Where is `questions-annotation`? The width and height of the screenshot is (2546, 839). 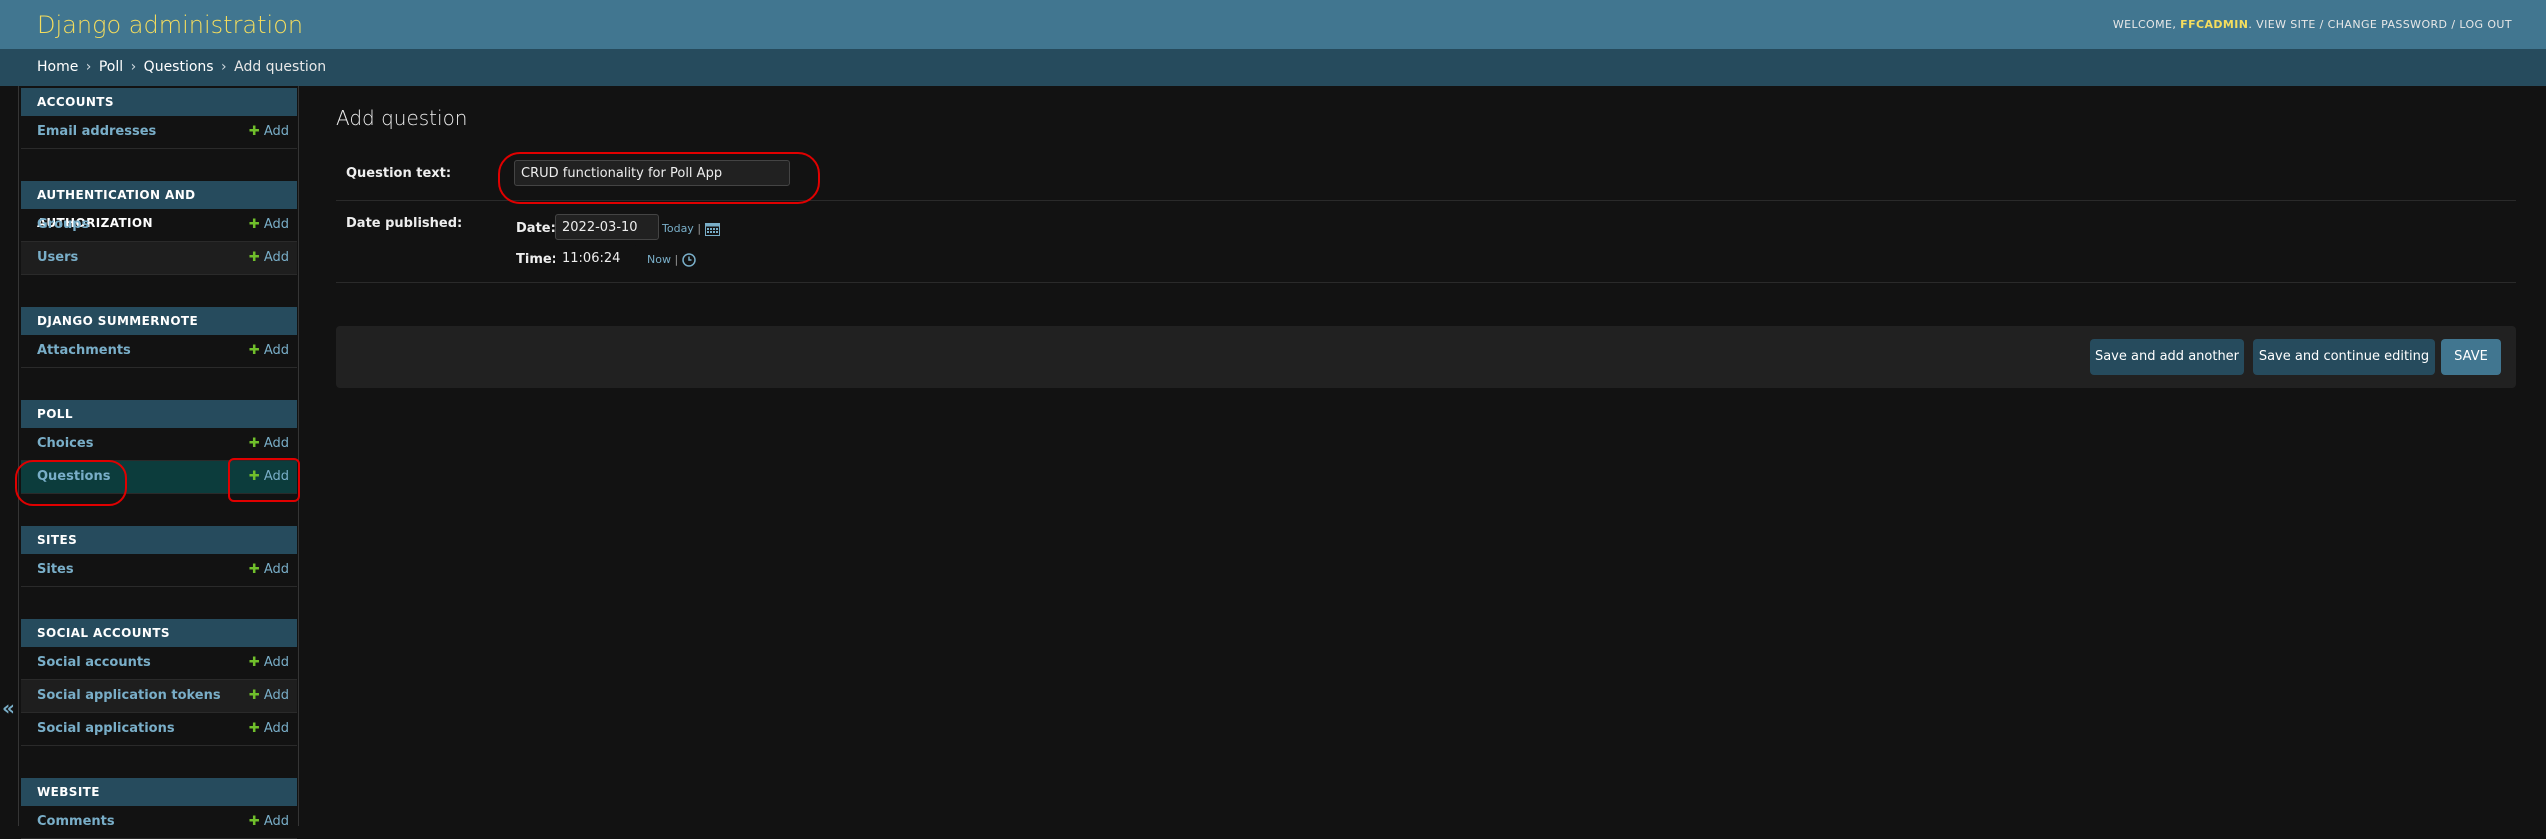
questions-annotation is located at coordinates (71, 483).